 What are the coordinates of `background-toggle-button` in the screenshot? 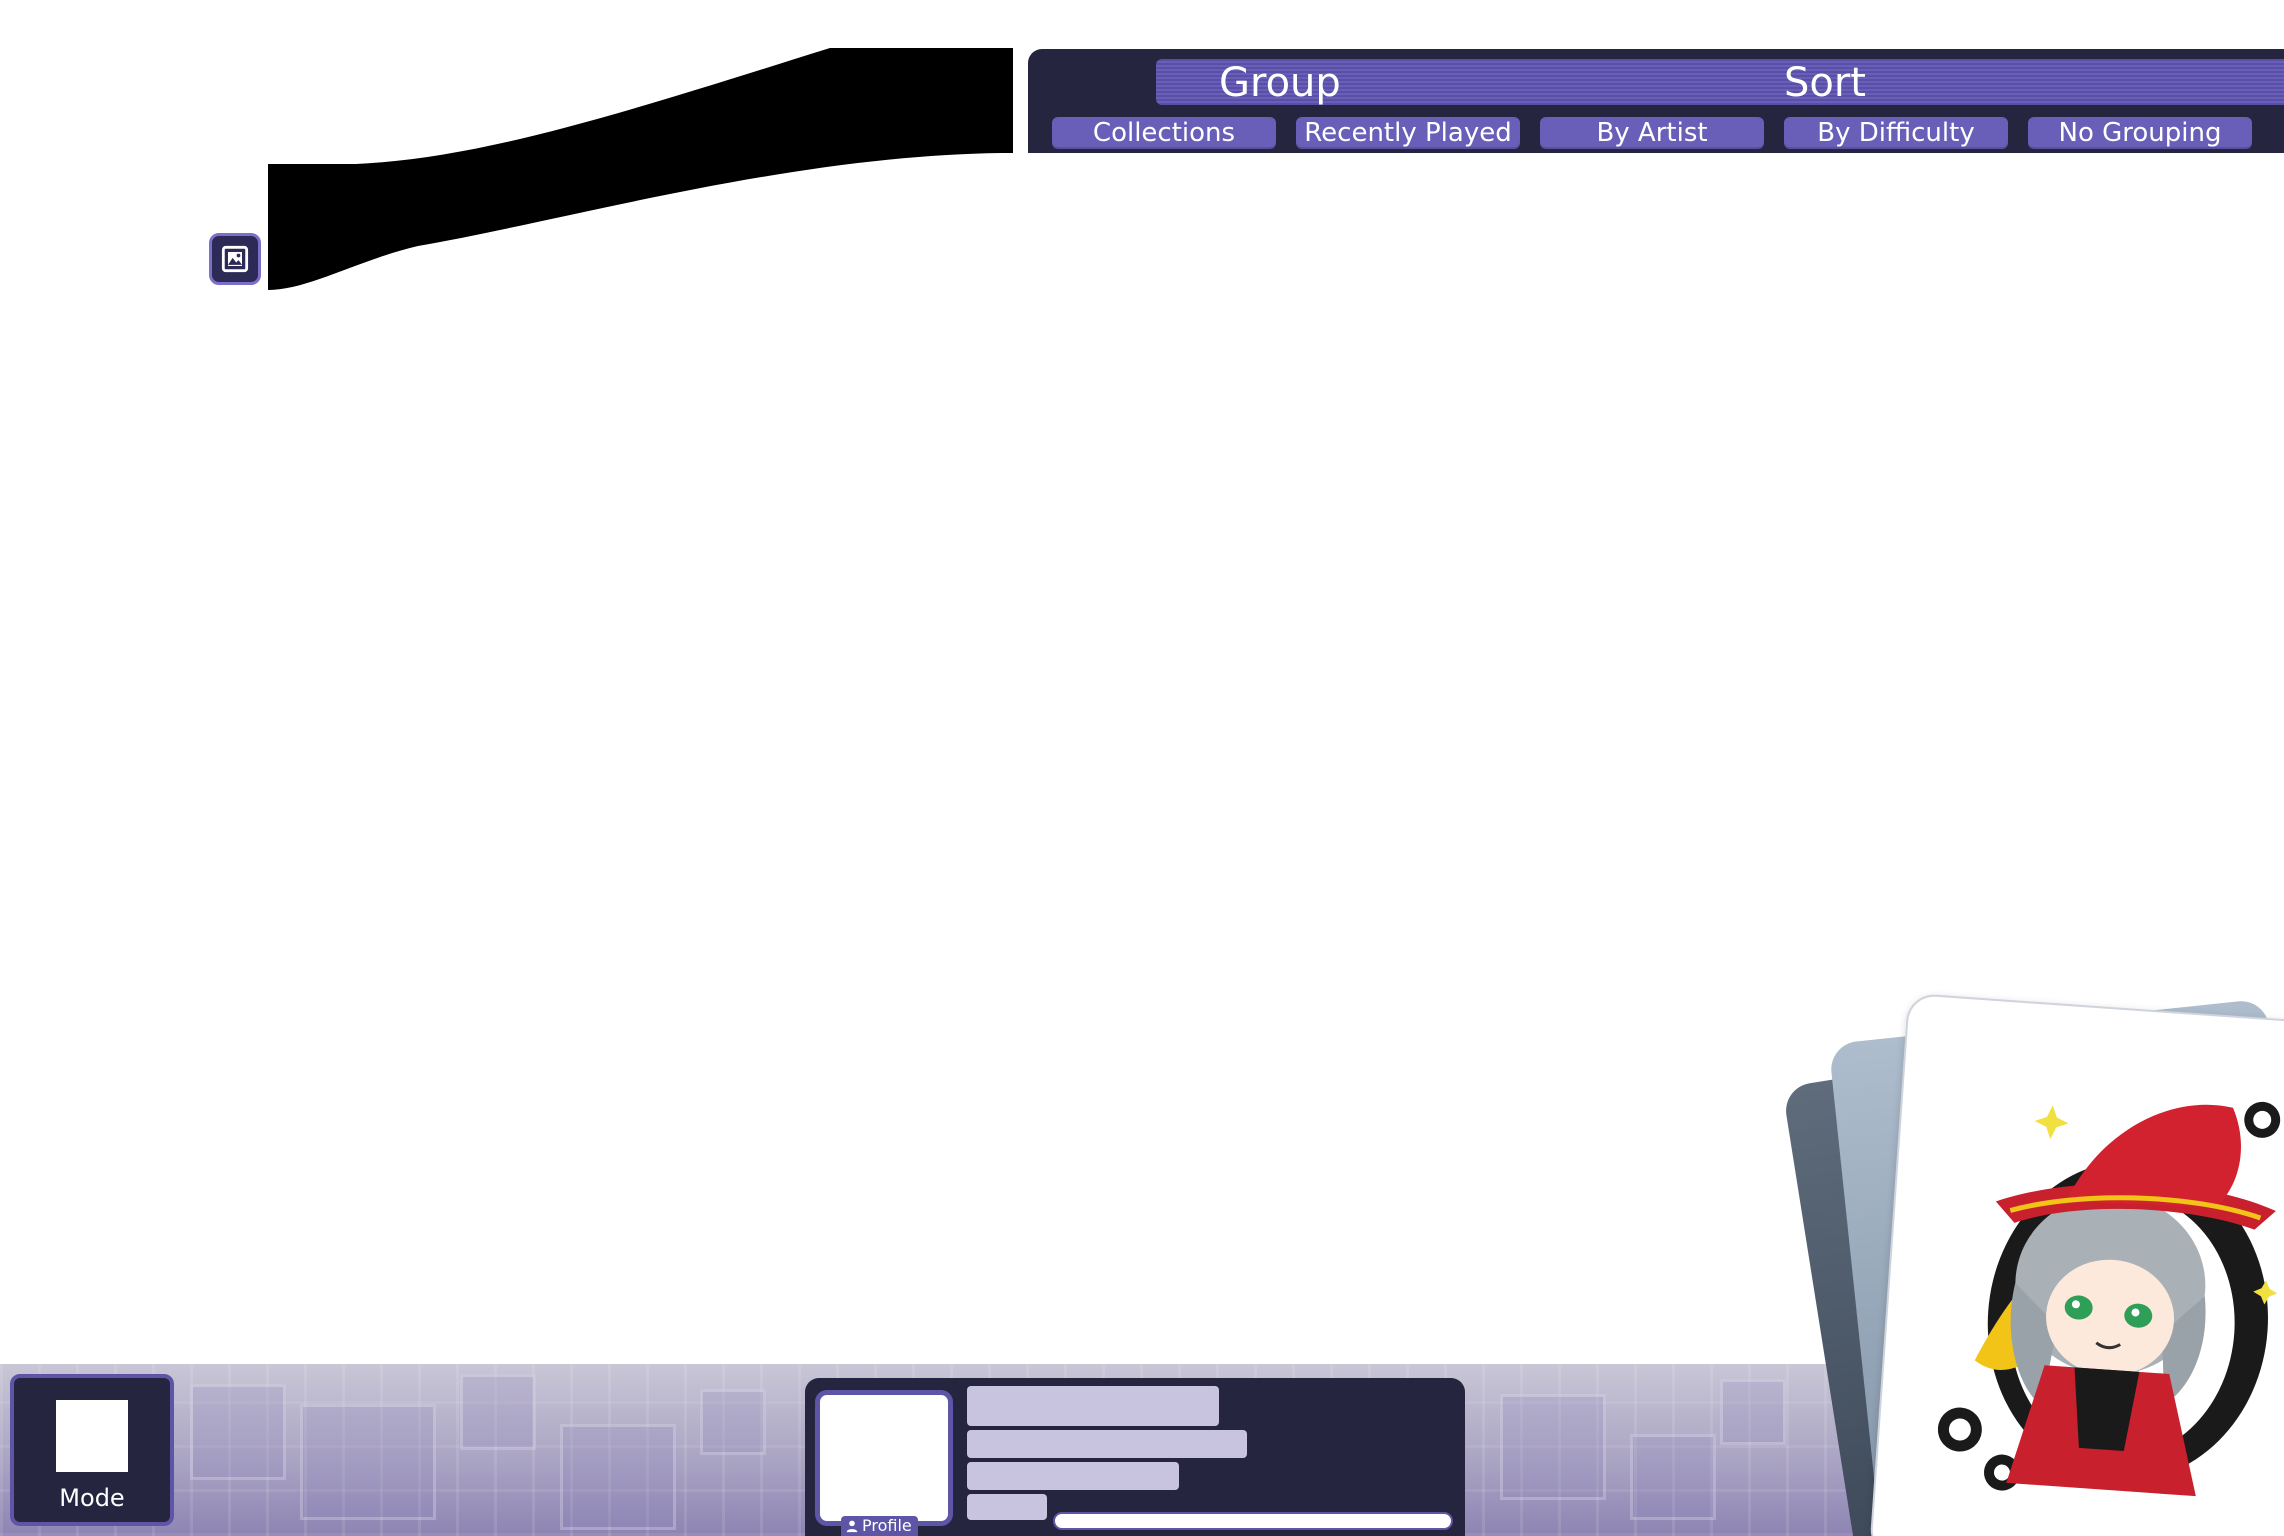 It's located at (235, 259).